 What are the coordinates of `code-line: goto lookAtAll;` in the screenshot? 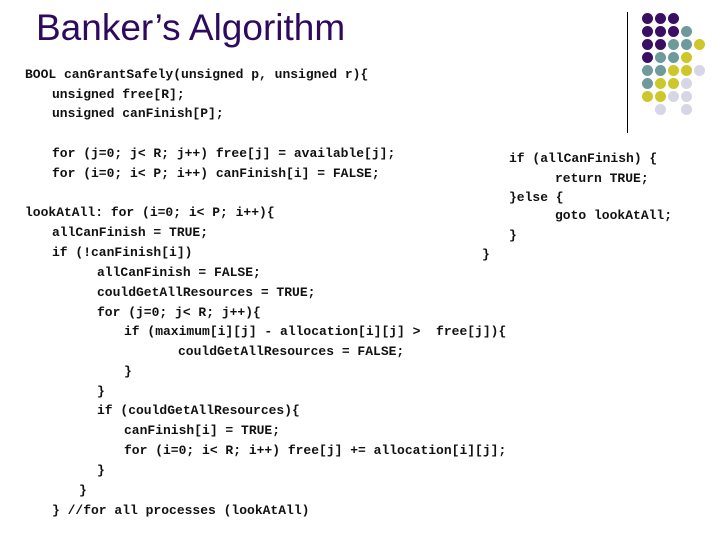 It's located at (614, 215).